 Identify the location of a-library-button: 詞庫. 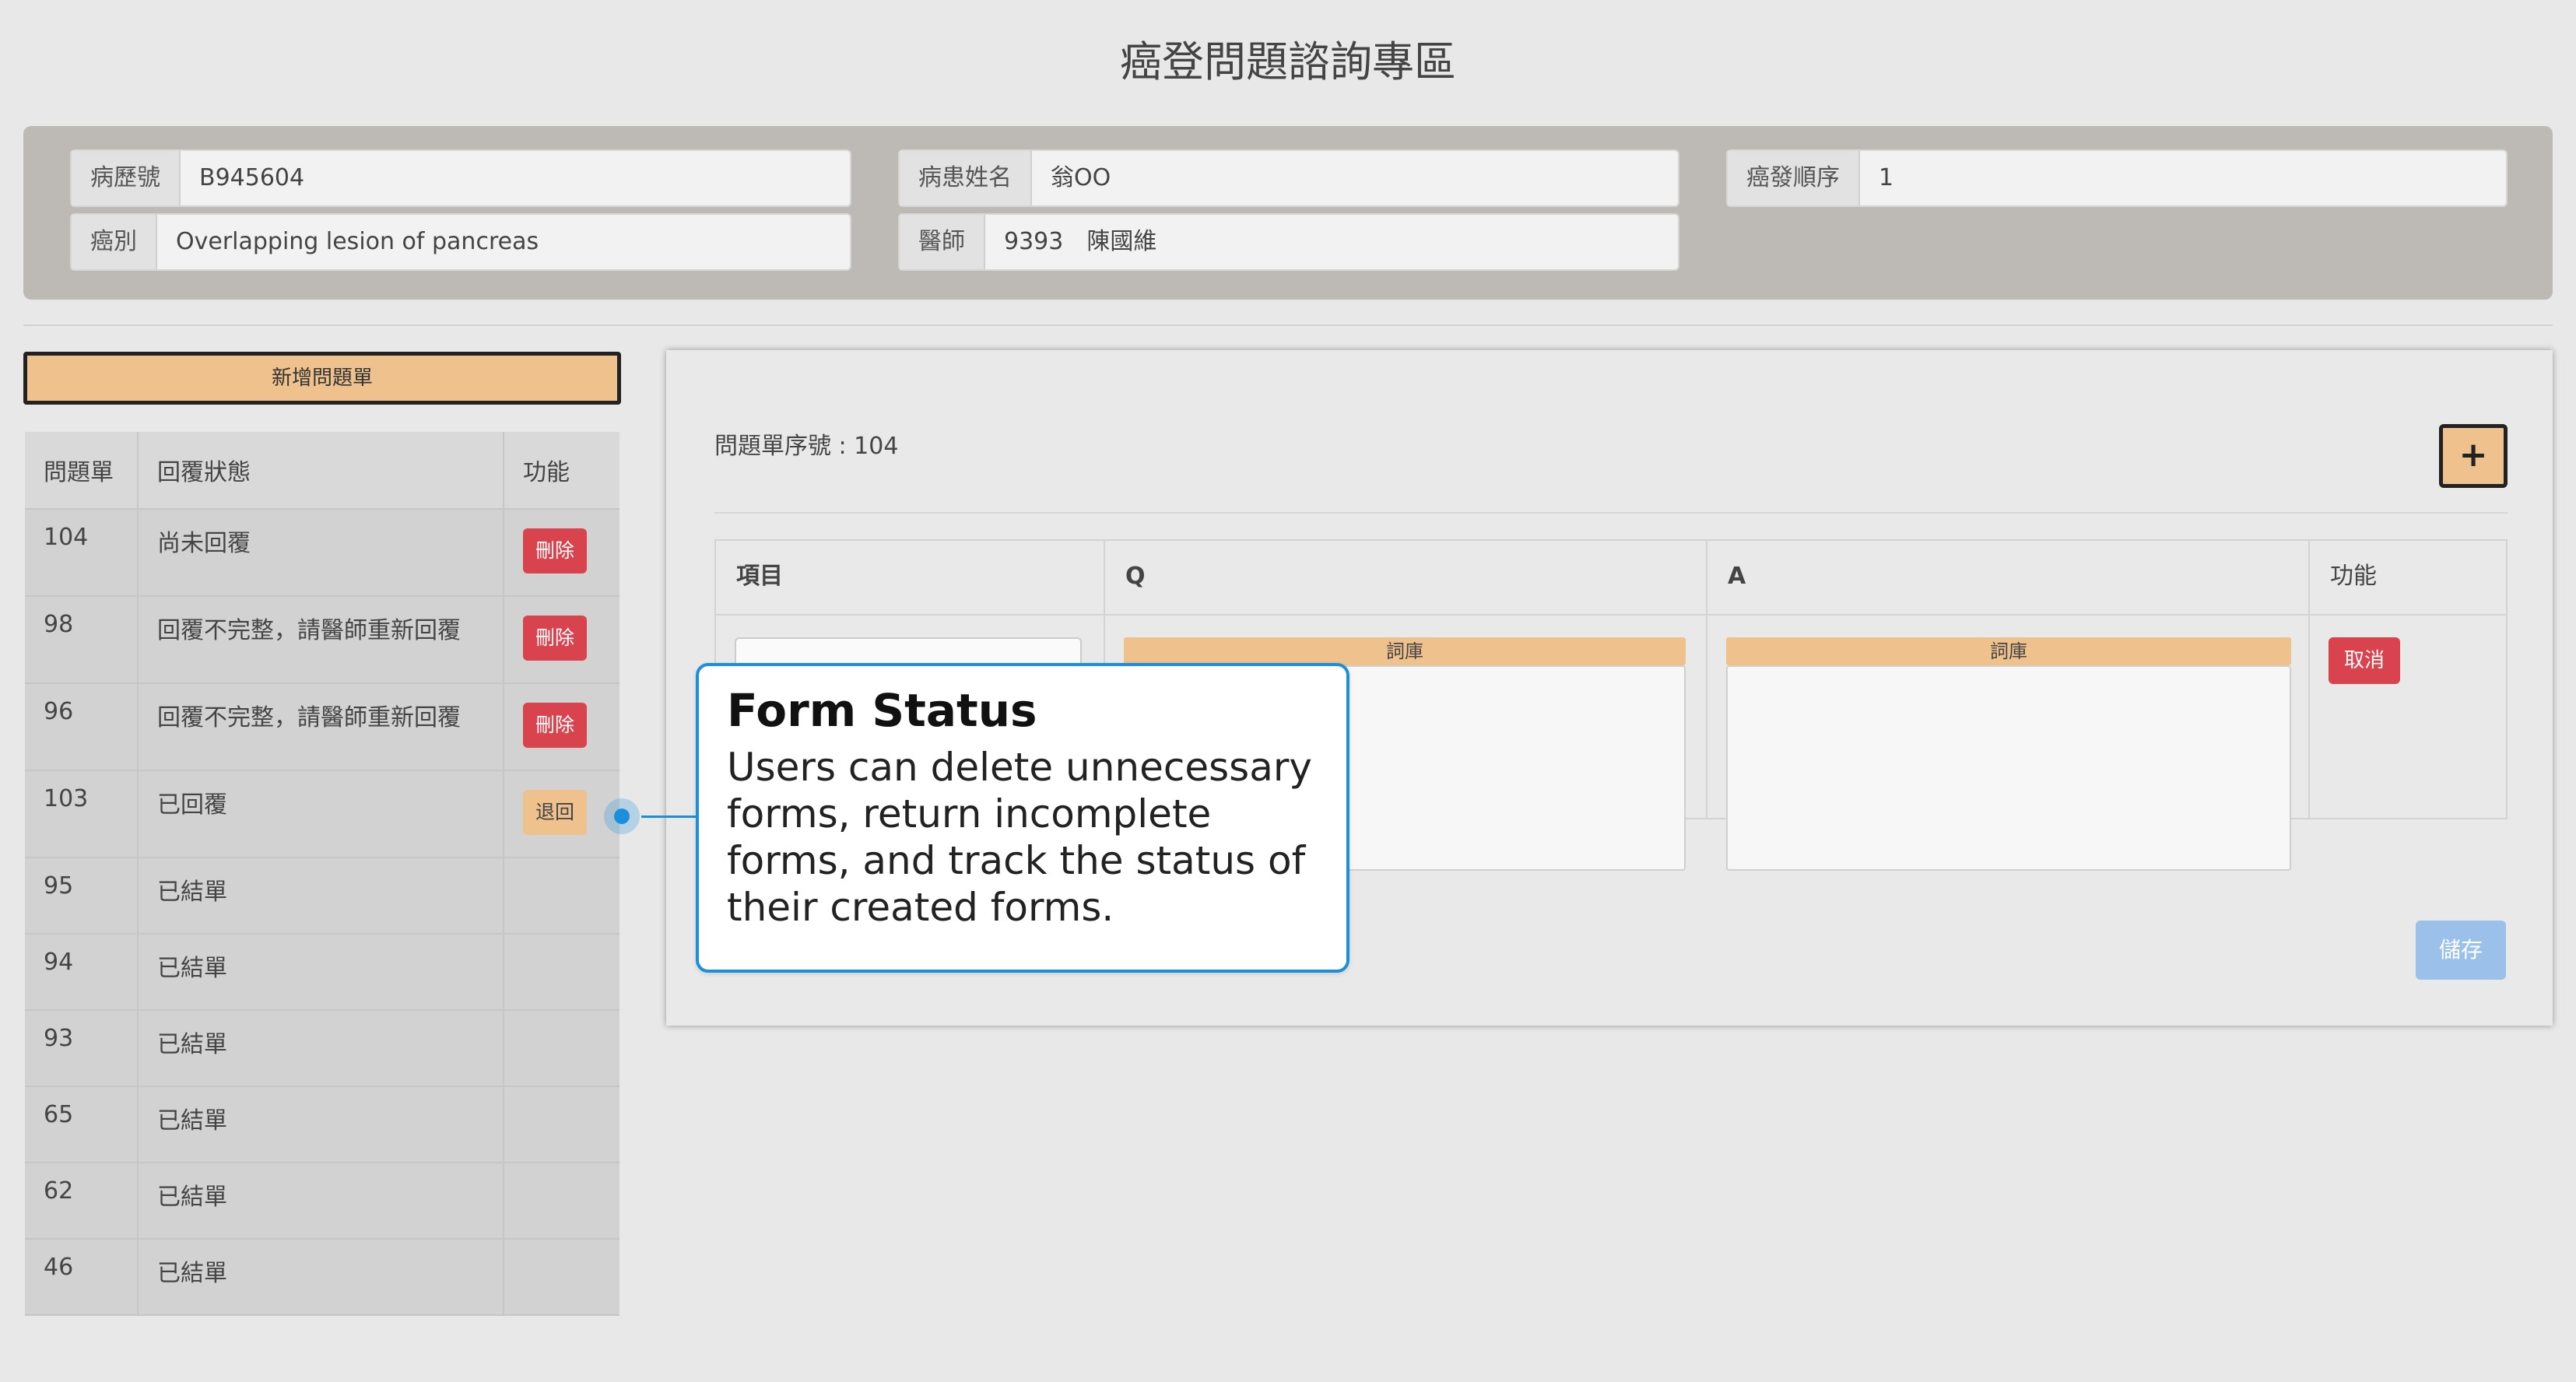
(2009, 651).